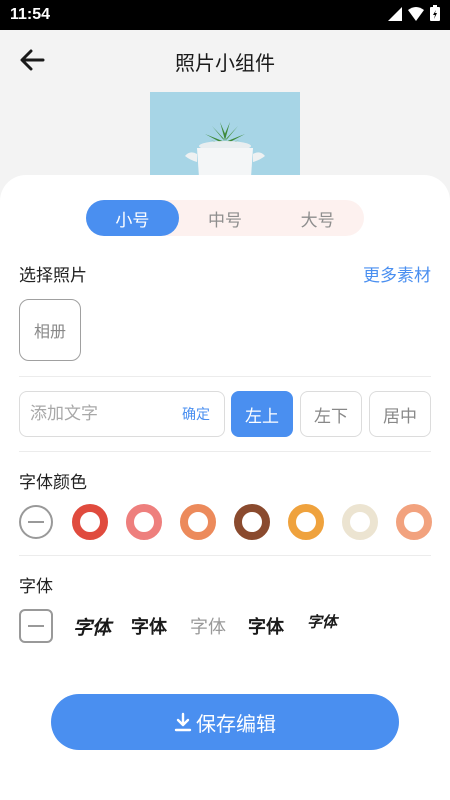 Image resolution: width=450 pixels, height=800 pixels. I want to click on add-text-input, so click(100, 414).